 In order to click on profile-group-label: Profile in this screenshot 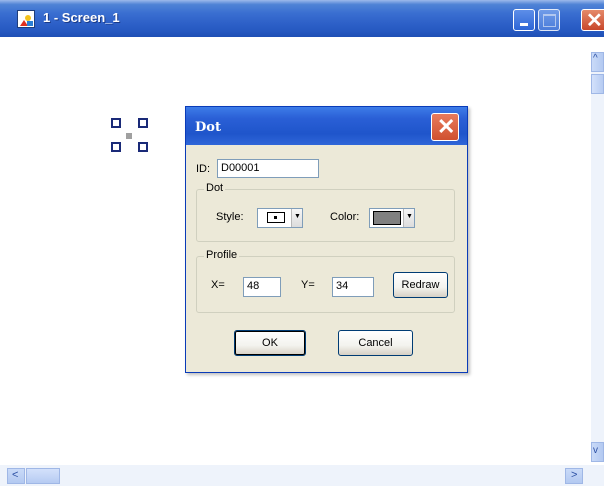, I will do `click(222, 255)`.